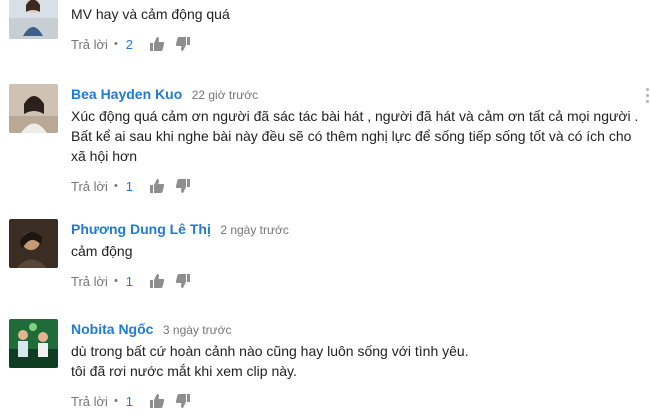  What do you see at coordinates (354, 44) in the screenshot?
I see `comment-actions: Trả lời • 2` at bounding box center [354, 44].